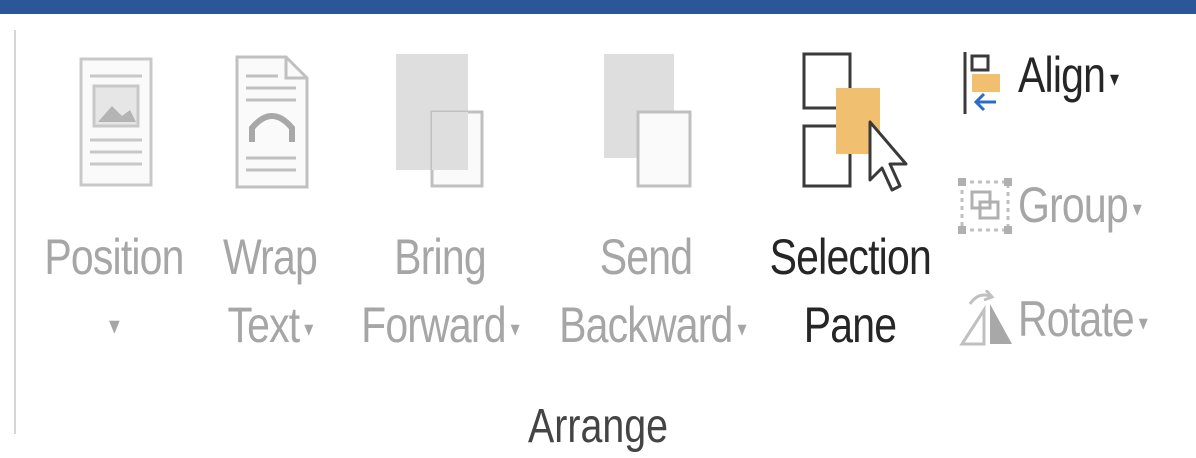  I want to click on wrap-text-label-line1: Wrap, so click(270, 257).